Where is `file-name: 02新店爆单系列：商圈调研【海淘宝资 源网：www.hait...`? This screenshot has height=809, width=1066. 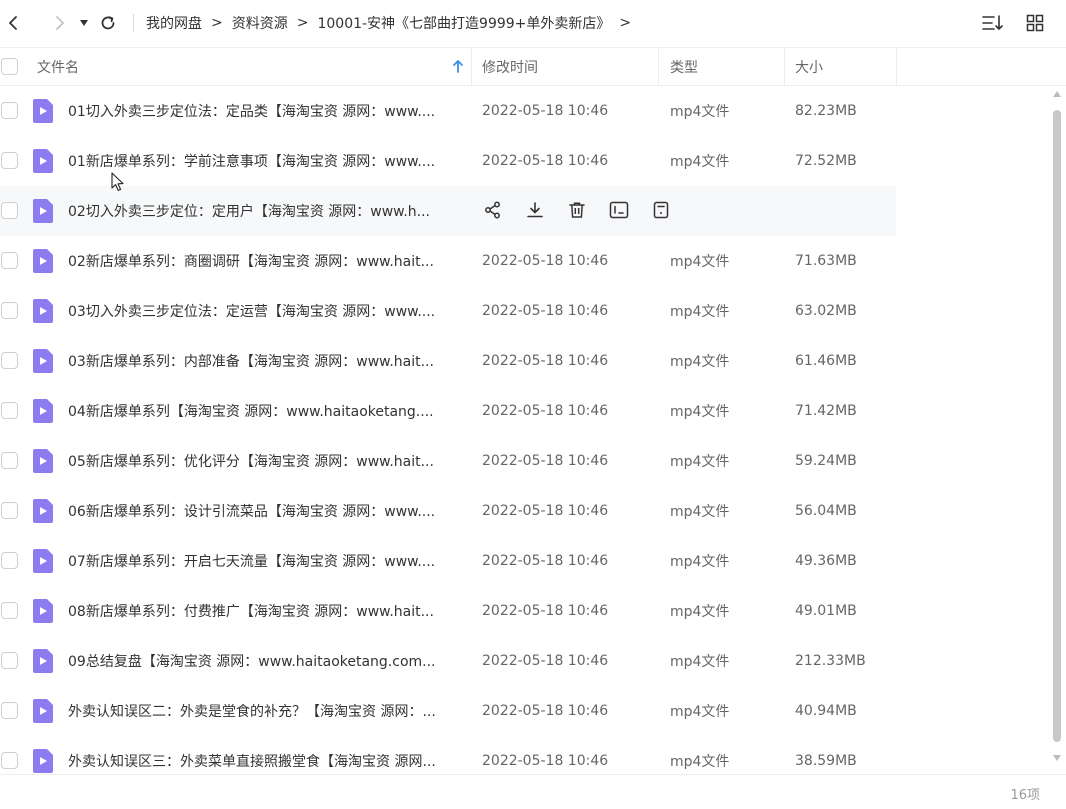
file-name: 02新店爆单系列：商圈调研【海淘宝资 源网：www.hait... is located at coordinates (265, 261).